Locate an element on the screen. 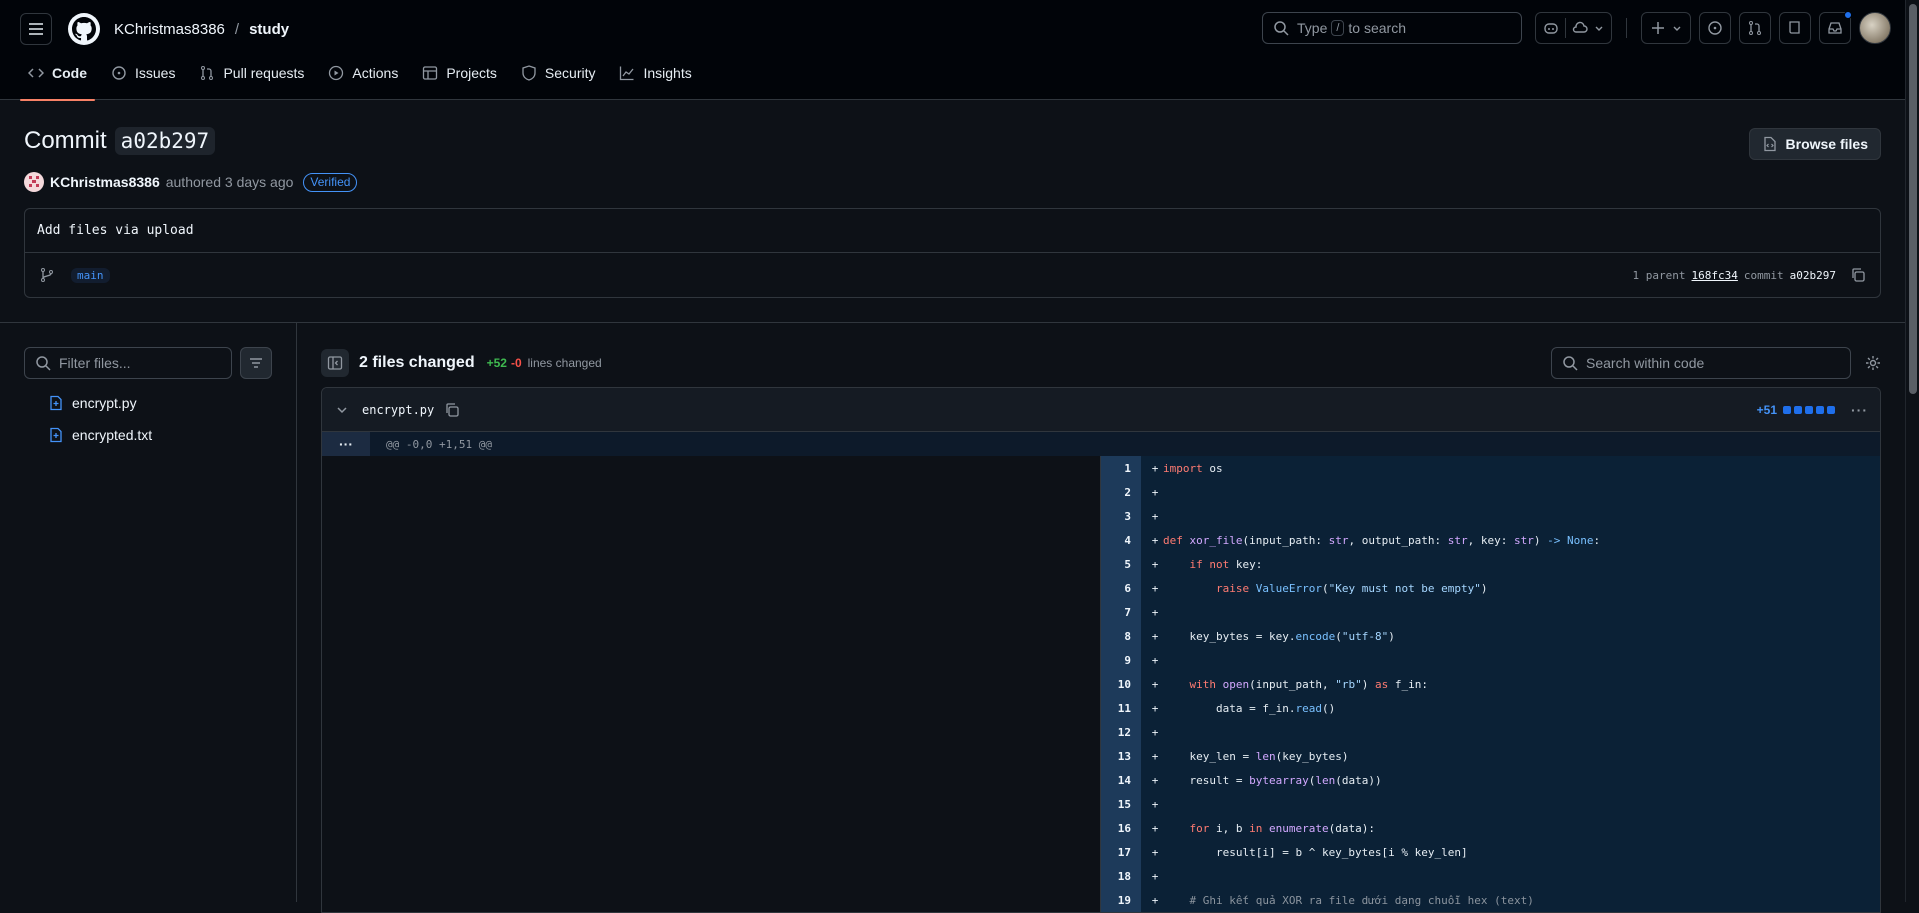  line-number: 19 is located at coordinates (1121, 900).